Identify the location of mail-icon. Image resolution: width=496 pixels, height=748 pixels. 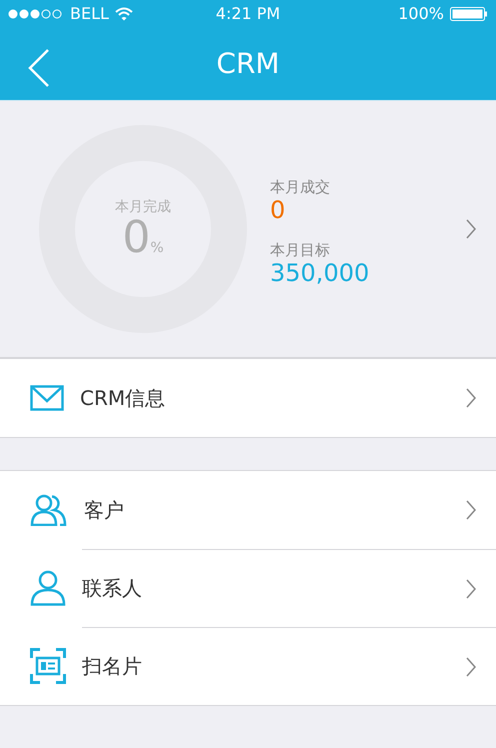
(47, 398).